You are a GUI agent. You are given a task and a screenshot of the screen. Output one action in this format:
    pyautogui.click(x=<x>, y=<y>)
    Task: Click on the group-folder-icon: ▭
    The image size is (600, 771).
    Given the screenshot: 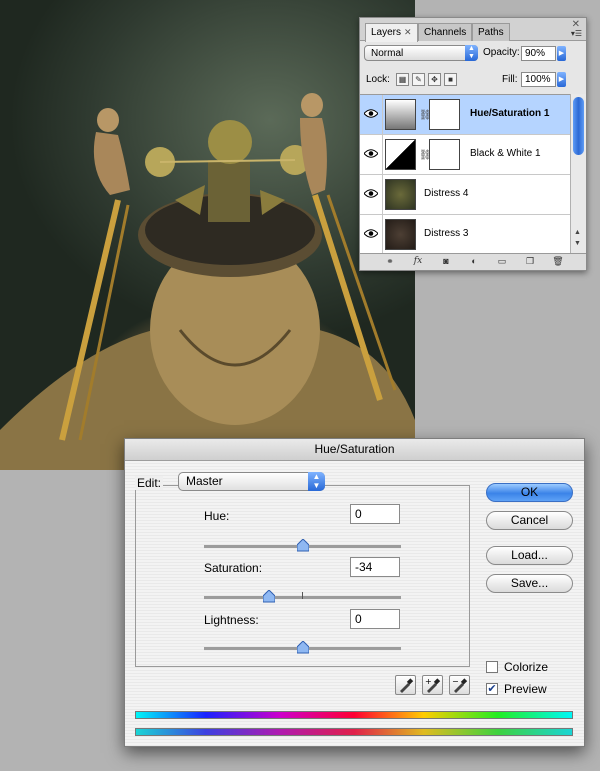 What is the action you would take?
    pyautogui.click(x=502, y=261)
    